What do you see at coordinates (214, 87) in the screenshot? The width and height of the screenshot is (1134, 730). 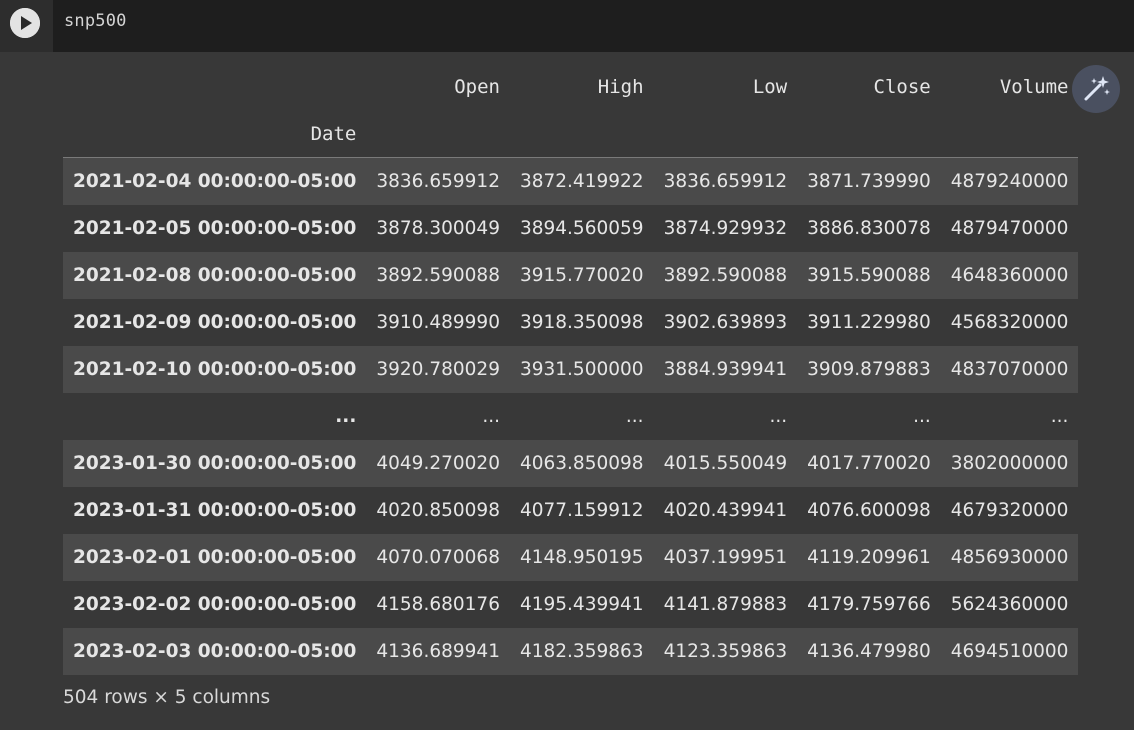 I see `index-corner` at bounding box center [214, 87].